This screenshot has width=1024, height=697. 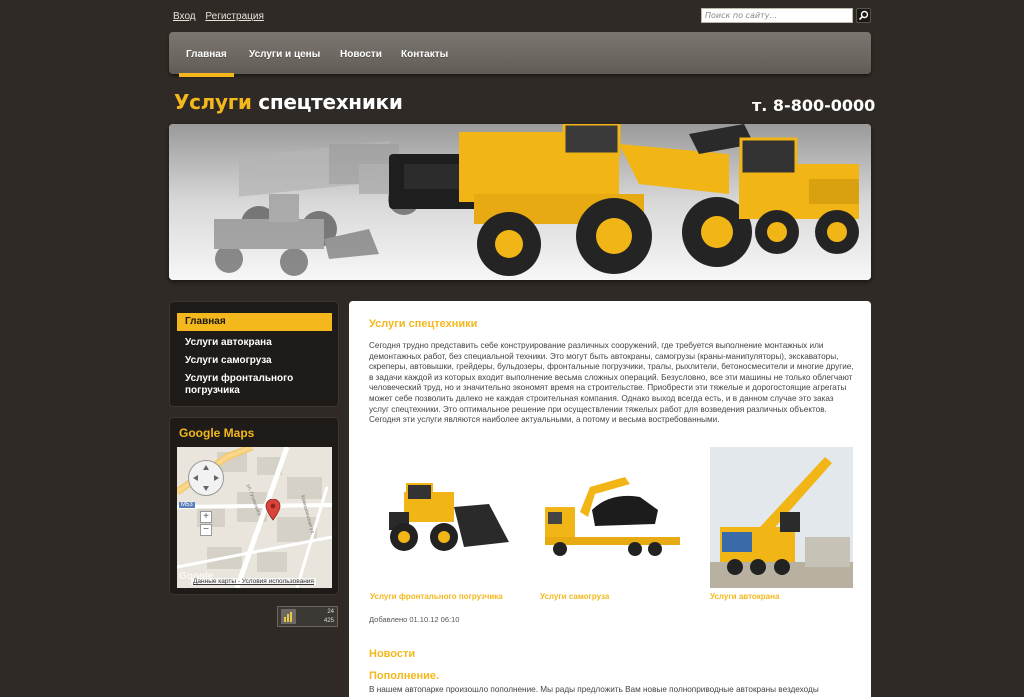 I want to click on logo-accent: Услуги, so click(x=213, y=102).